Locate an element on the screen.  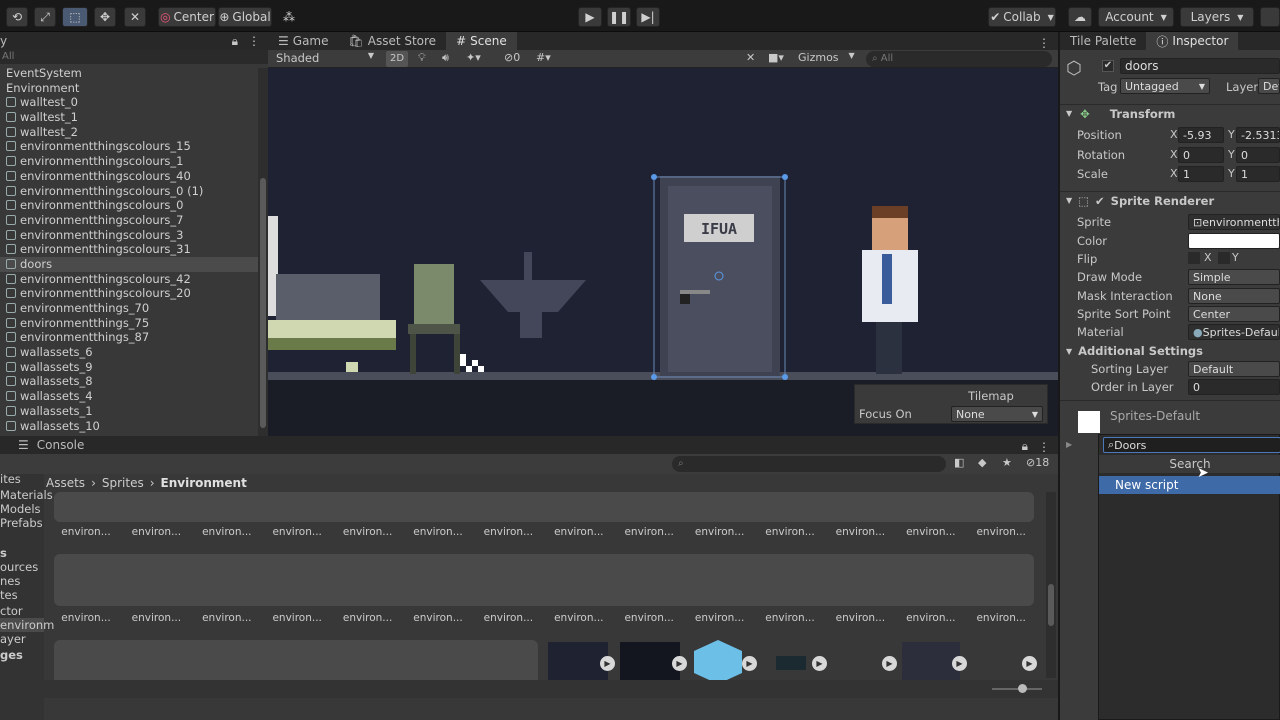
hierarchy-search-input: All is located at coordinates (134, 57).